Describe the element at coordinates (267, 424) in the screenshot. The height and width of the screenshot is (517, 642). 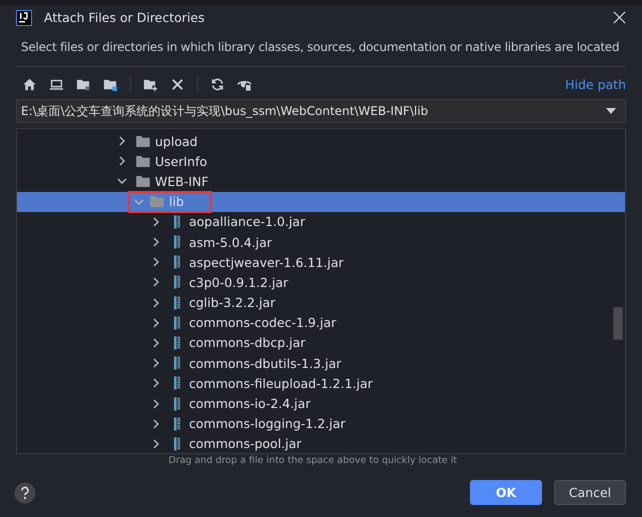
I see `file-name: commons-logging-1.2.jar` at that location.